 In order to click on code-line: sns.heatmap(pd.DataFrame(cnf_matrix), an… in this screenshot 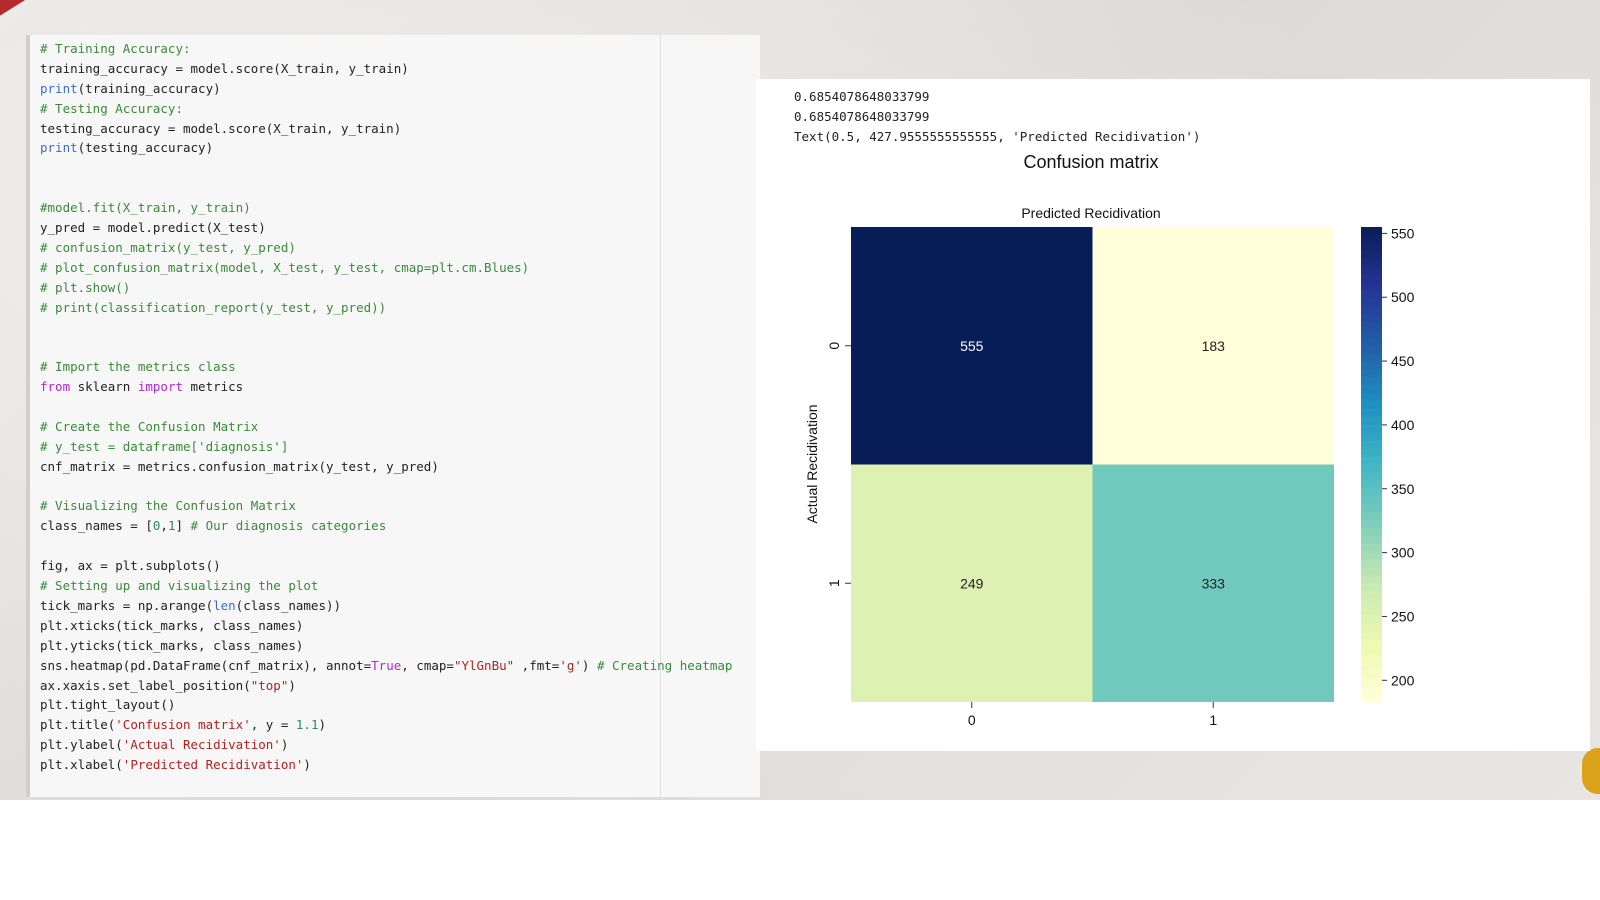, I will do `click(386, 666)`.